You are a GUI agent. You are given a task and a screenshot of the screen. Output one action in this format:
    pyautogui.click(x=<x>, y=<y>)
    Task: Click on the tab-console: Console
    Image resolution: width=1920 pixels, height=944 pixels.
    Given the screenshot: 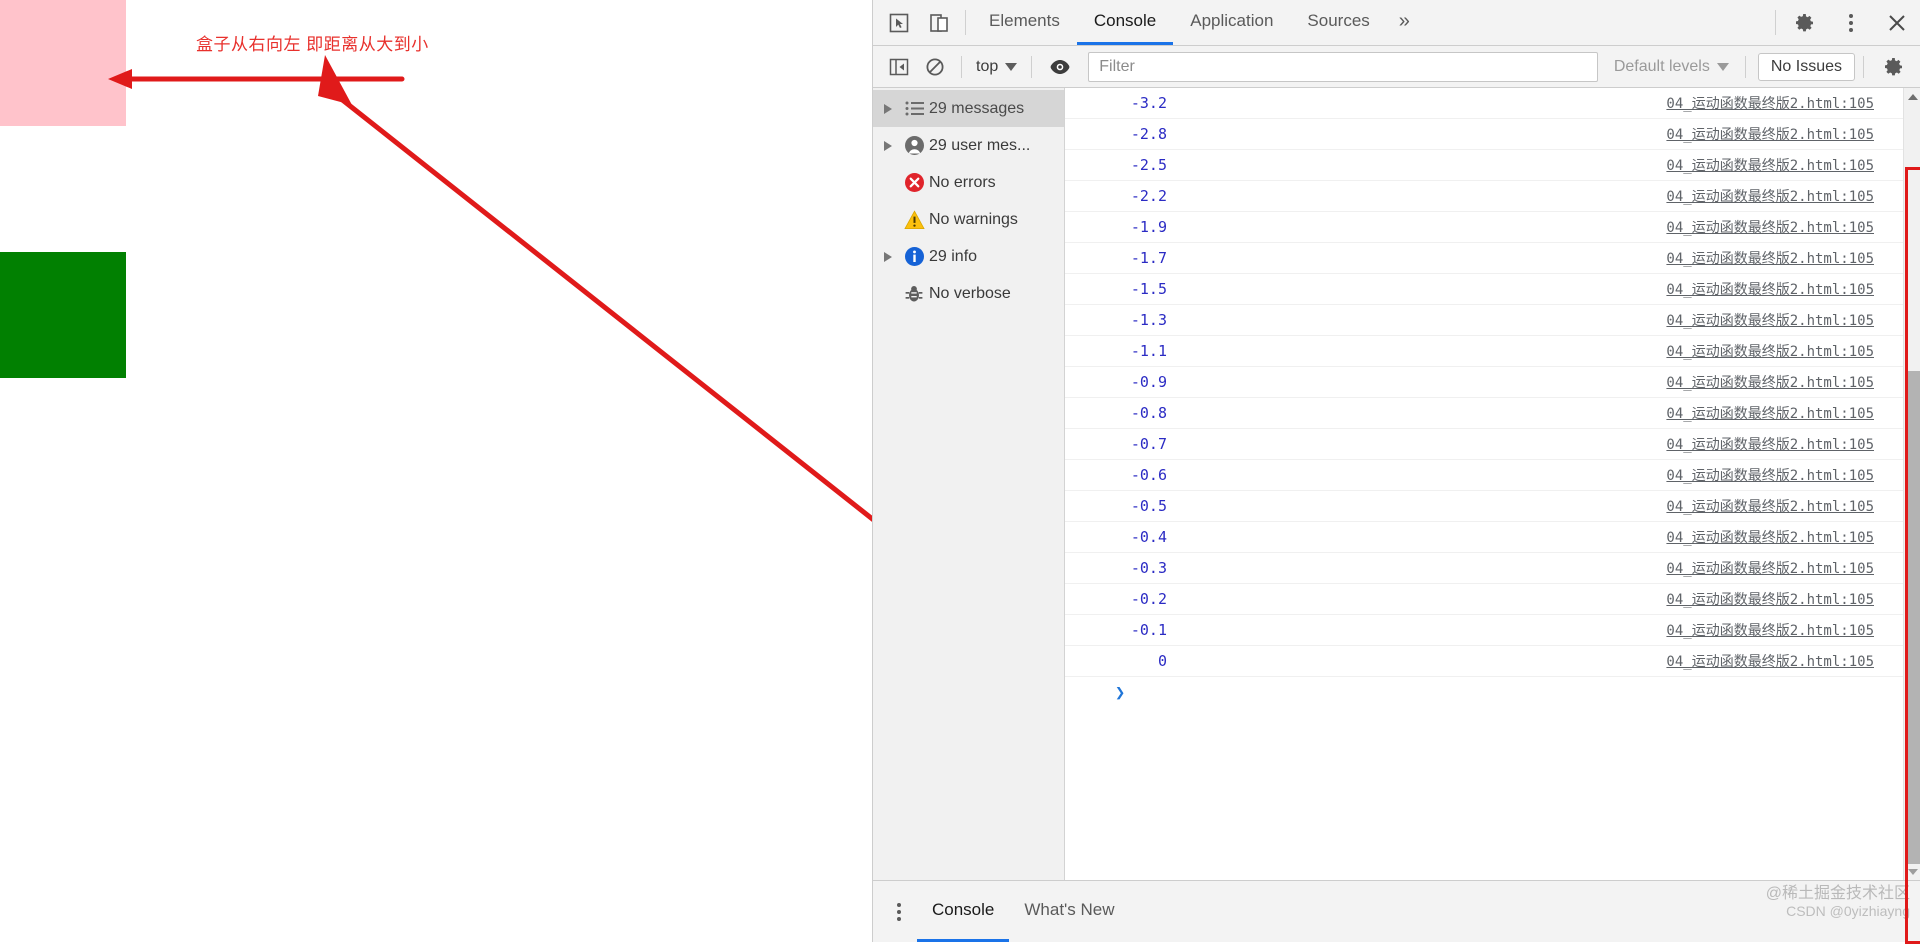 What is the action you would take?
    pyautogui.click(x=1125, y=22)
    